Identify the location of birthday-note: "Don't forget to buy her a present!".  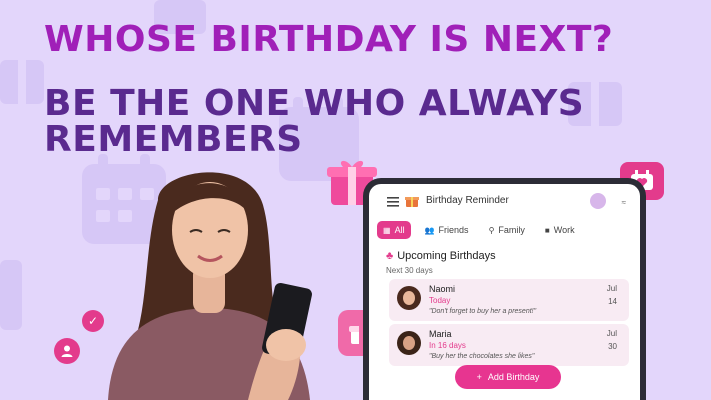
(483, 311).